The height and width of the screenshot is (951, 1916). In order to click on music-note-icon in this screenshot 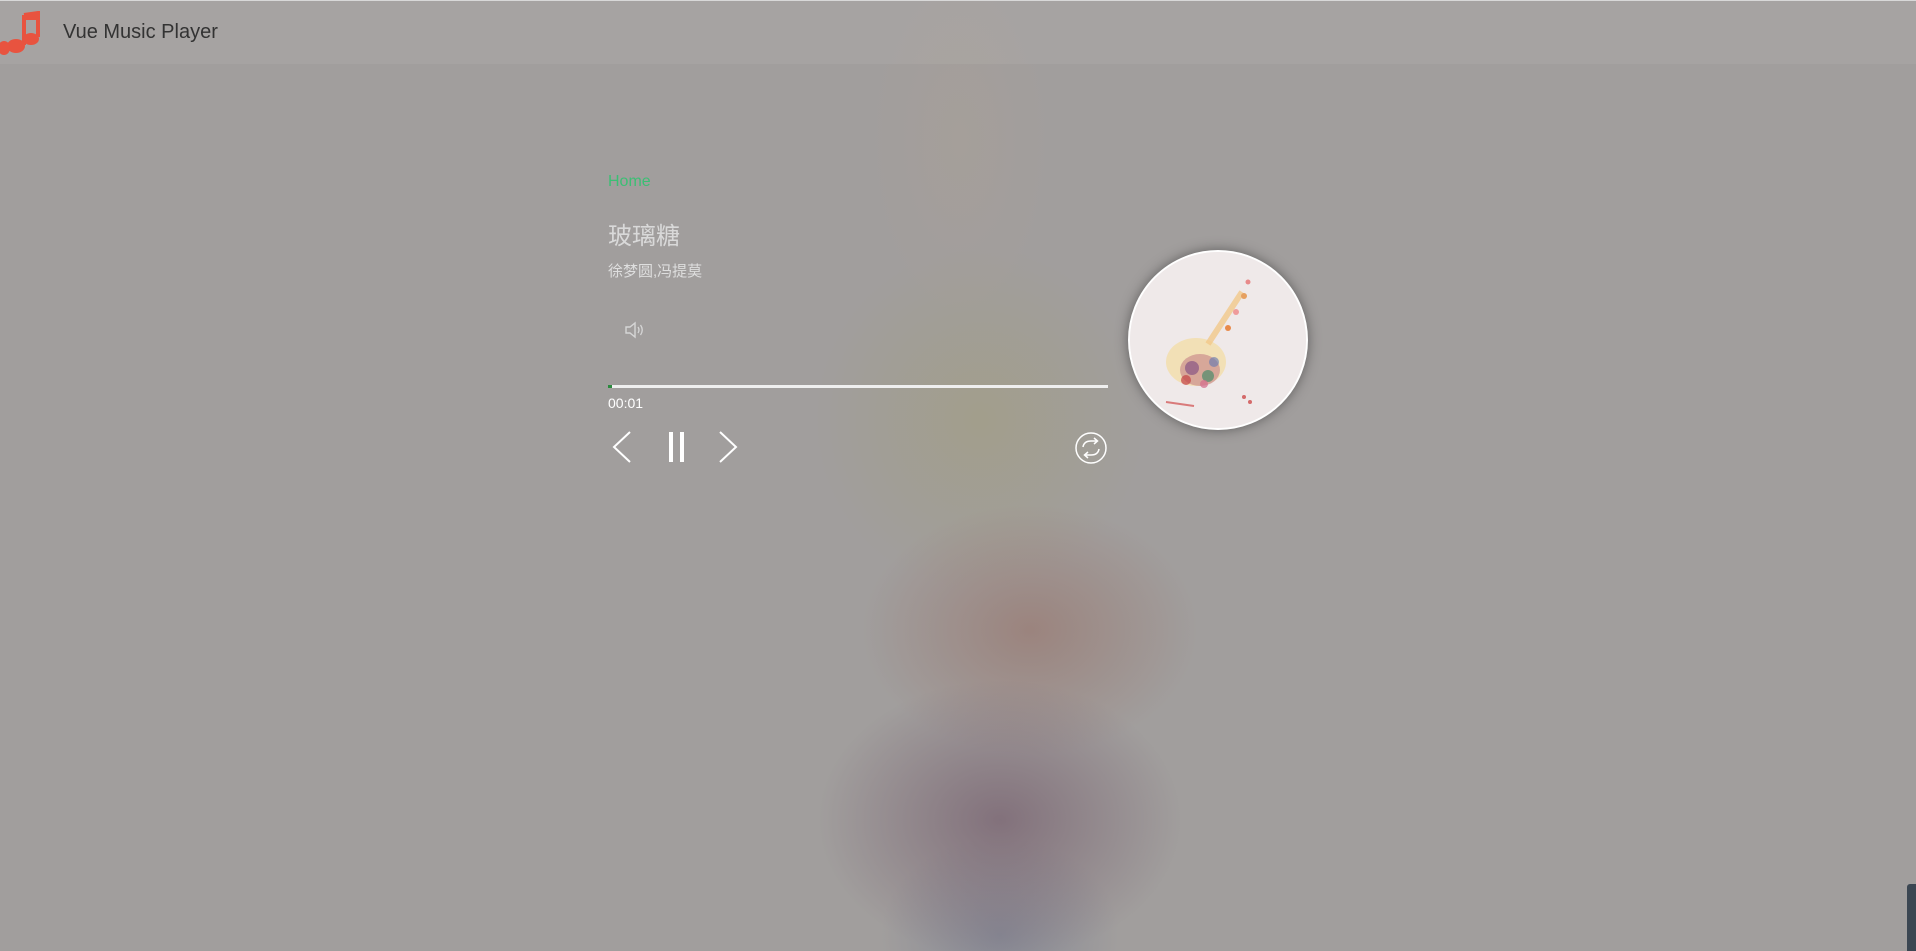, I will do `click(20, 33)`.